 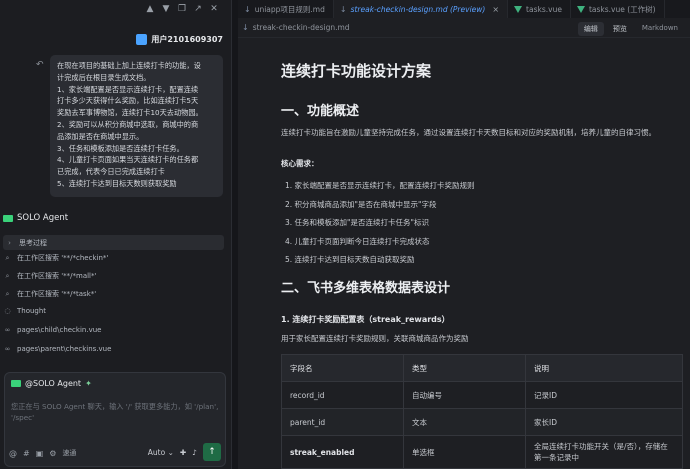 I want to click on agent-step: ∞ pages\child\checkin.vue, so click(x=52, y=330).